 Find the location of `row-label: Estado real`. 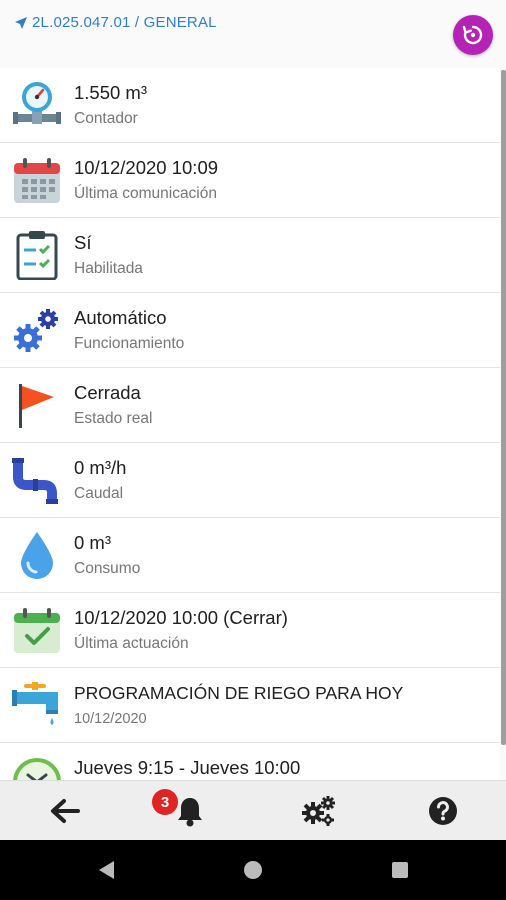

row-label: Estado real is located at coordinates (113, 418).